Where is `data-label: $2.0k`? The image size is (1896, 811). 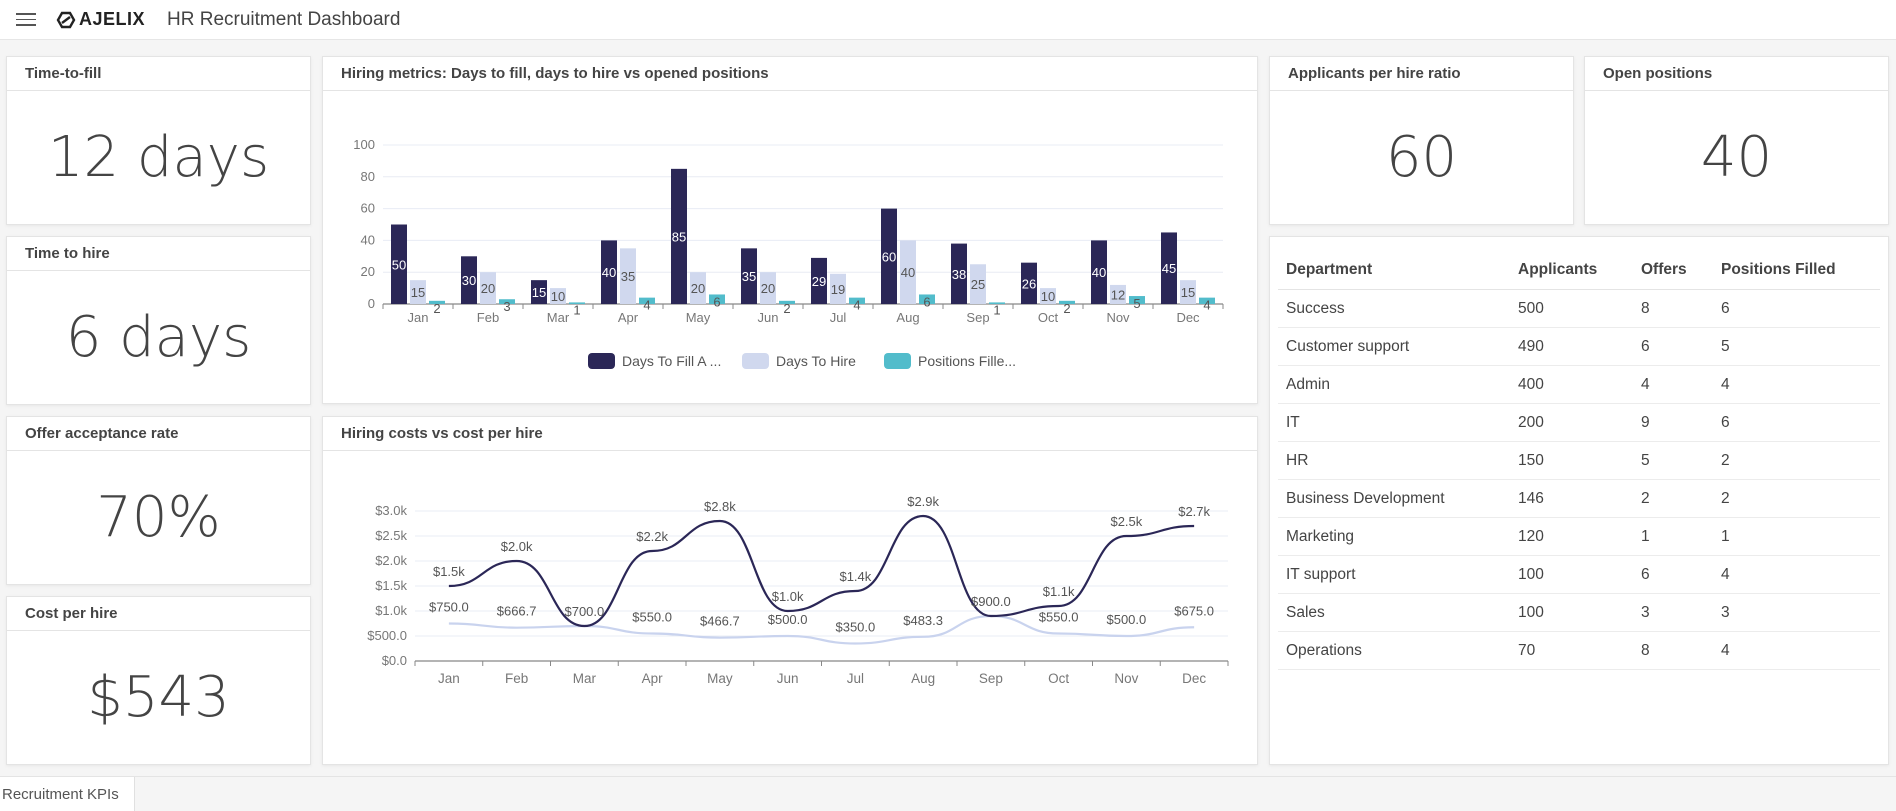
data-label: $2.0k is located at coordinates (517, 546).